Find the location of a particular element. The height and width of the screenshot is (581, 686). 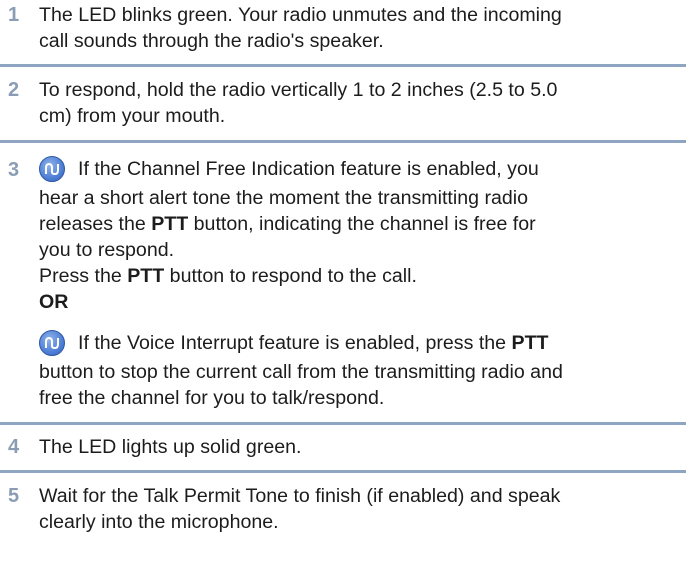

step-number: 3 is located at coordinates (14, 170).